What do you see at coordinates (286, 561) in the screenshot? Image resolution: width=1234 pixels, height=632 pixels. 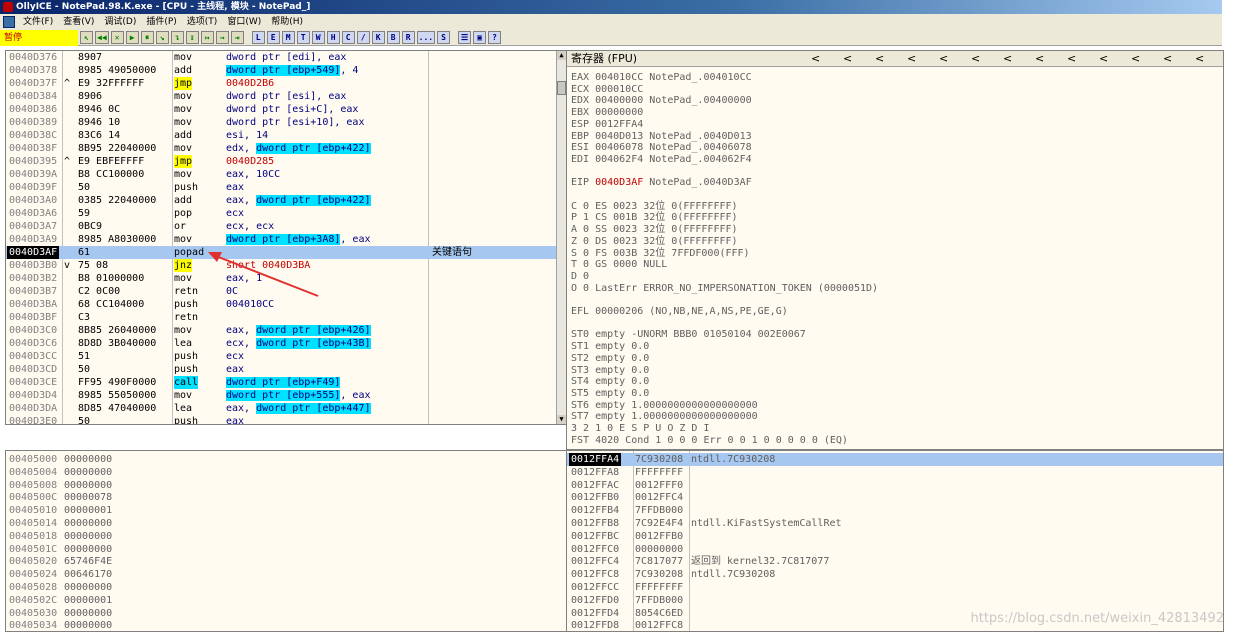 I see `dump-row: 00405020 65746F4E` at bounding box center [286, 561].